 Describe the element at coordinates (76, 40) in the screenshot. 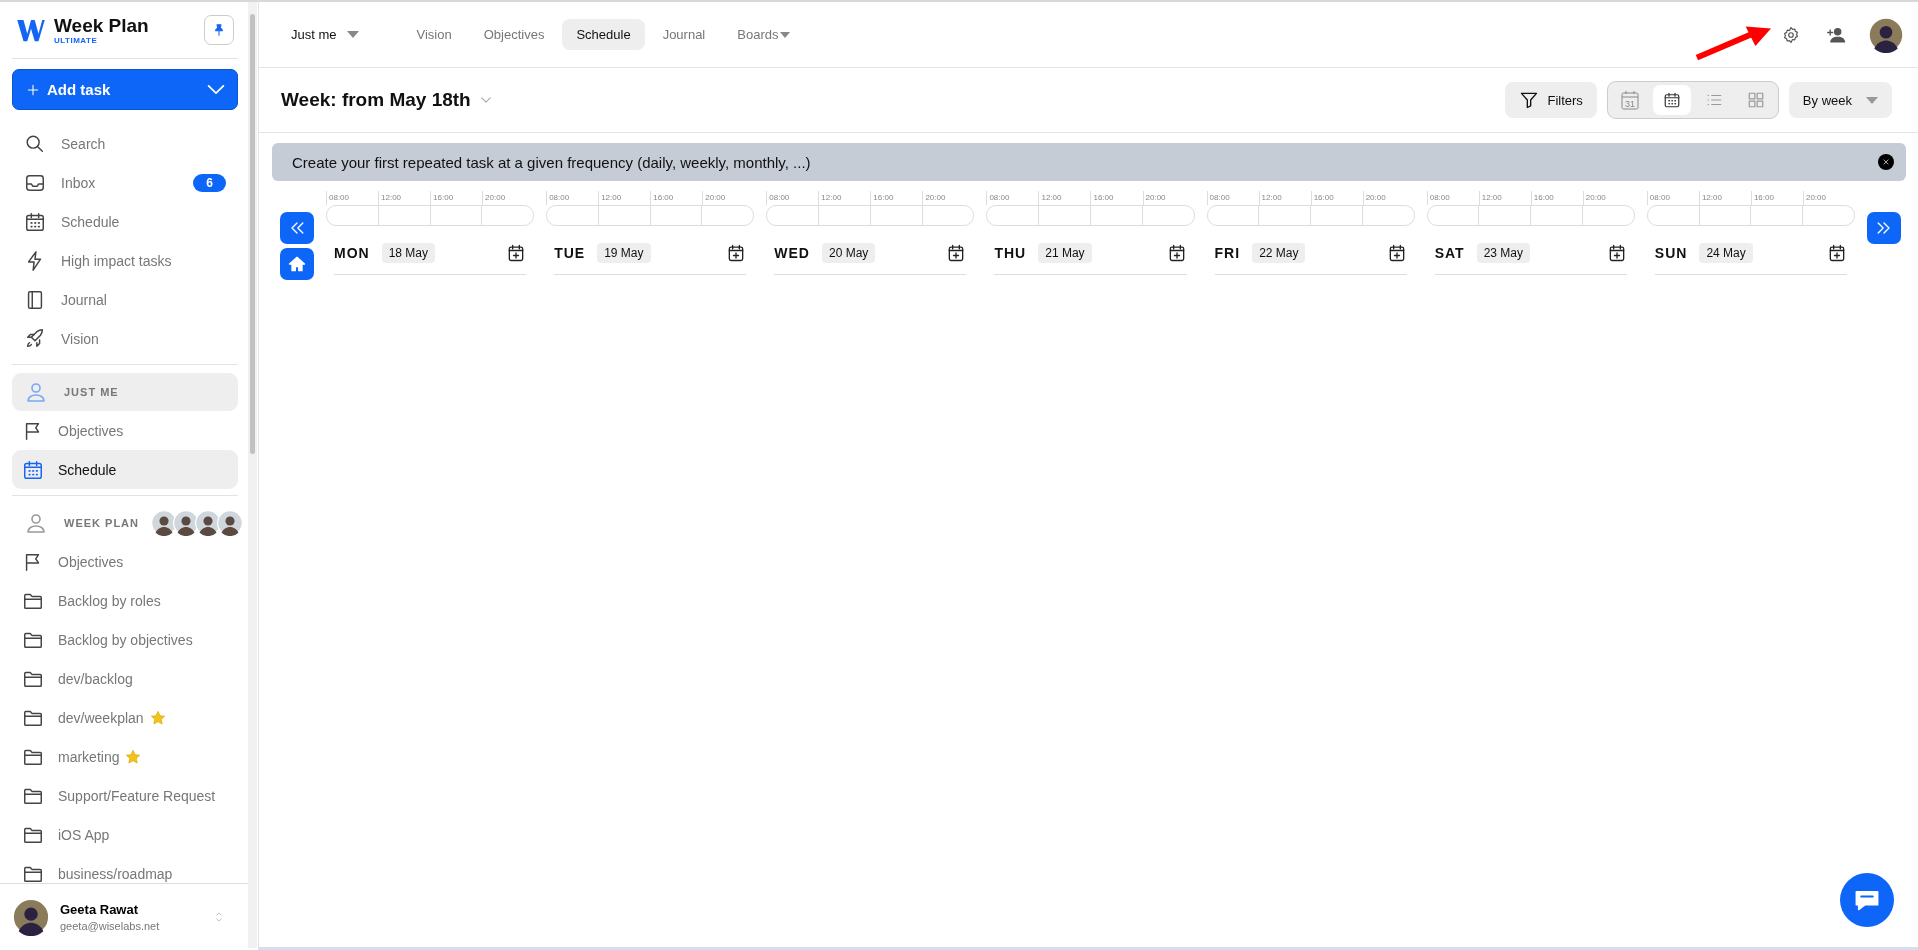

I see `edition-label: ULTIMATE` at that location.